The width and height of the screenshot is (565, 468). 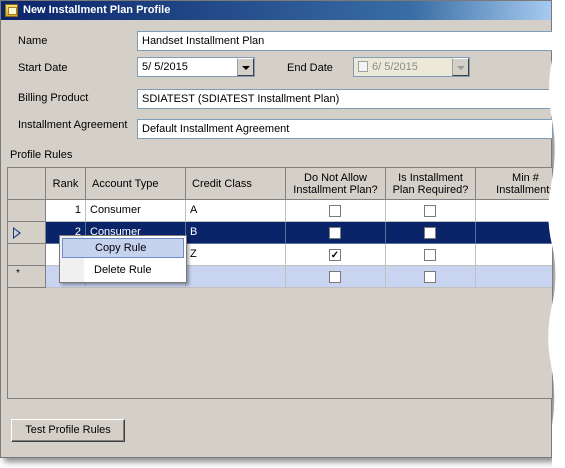 What do you see at coordinates (68, 430) in the screenshot?
I see `test-profile-rules-button: Test Profile Rules` at bounding box center [68, 430].